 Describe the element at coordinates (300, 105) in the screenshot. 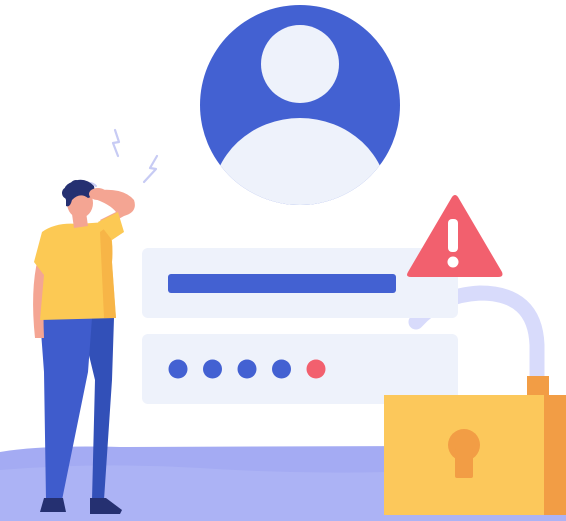

I see `user-avatar-icon` at that location.